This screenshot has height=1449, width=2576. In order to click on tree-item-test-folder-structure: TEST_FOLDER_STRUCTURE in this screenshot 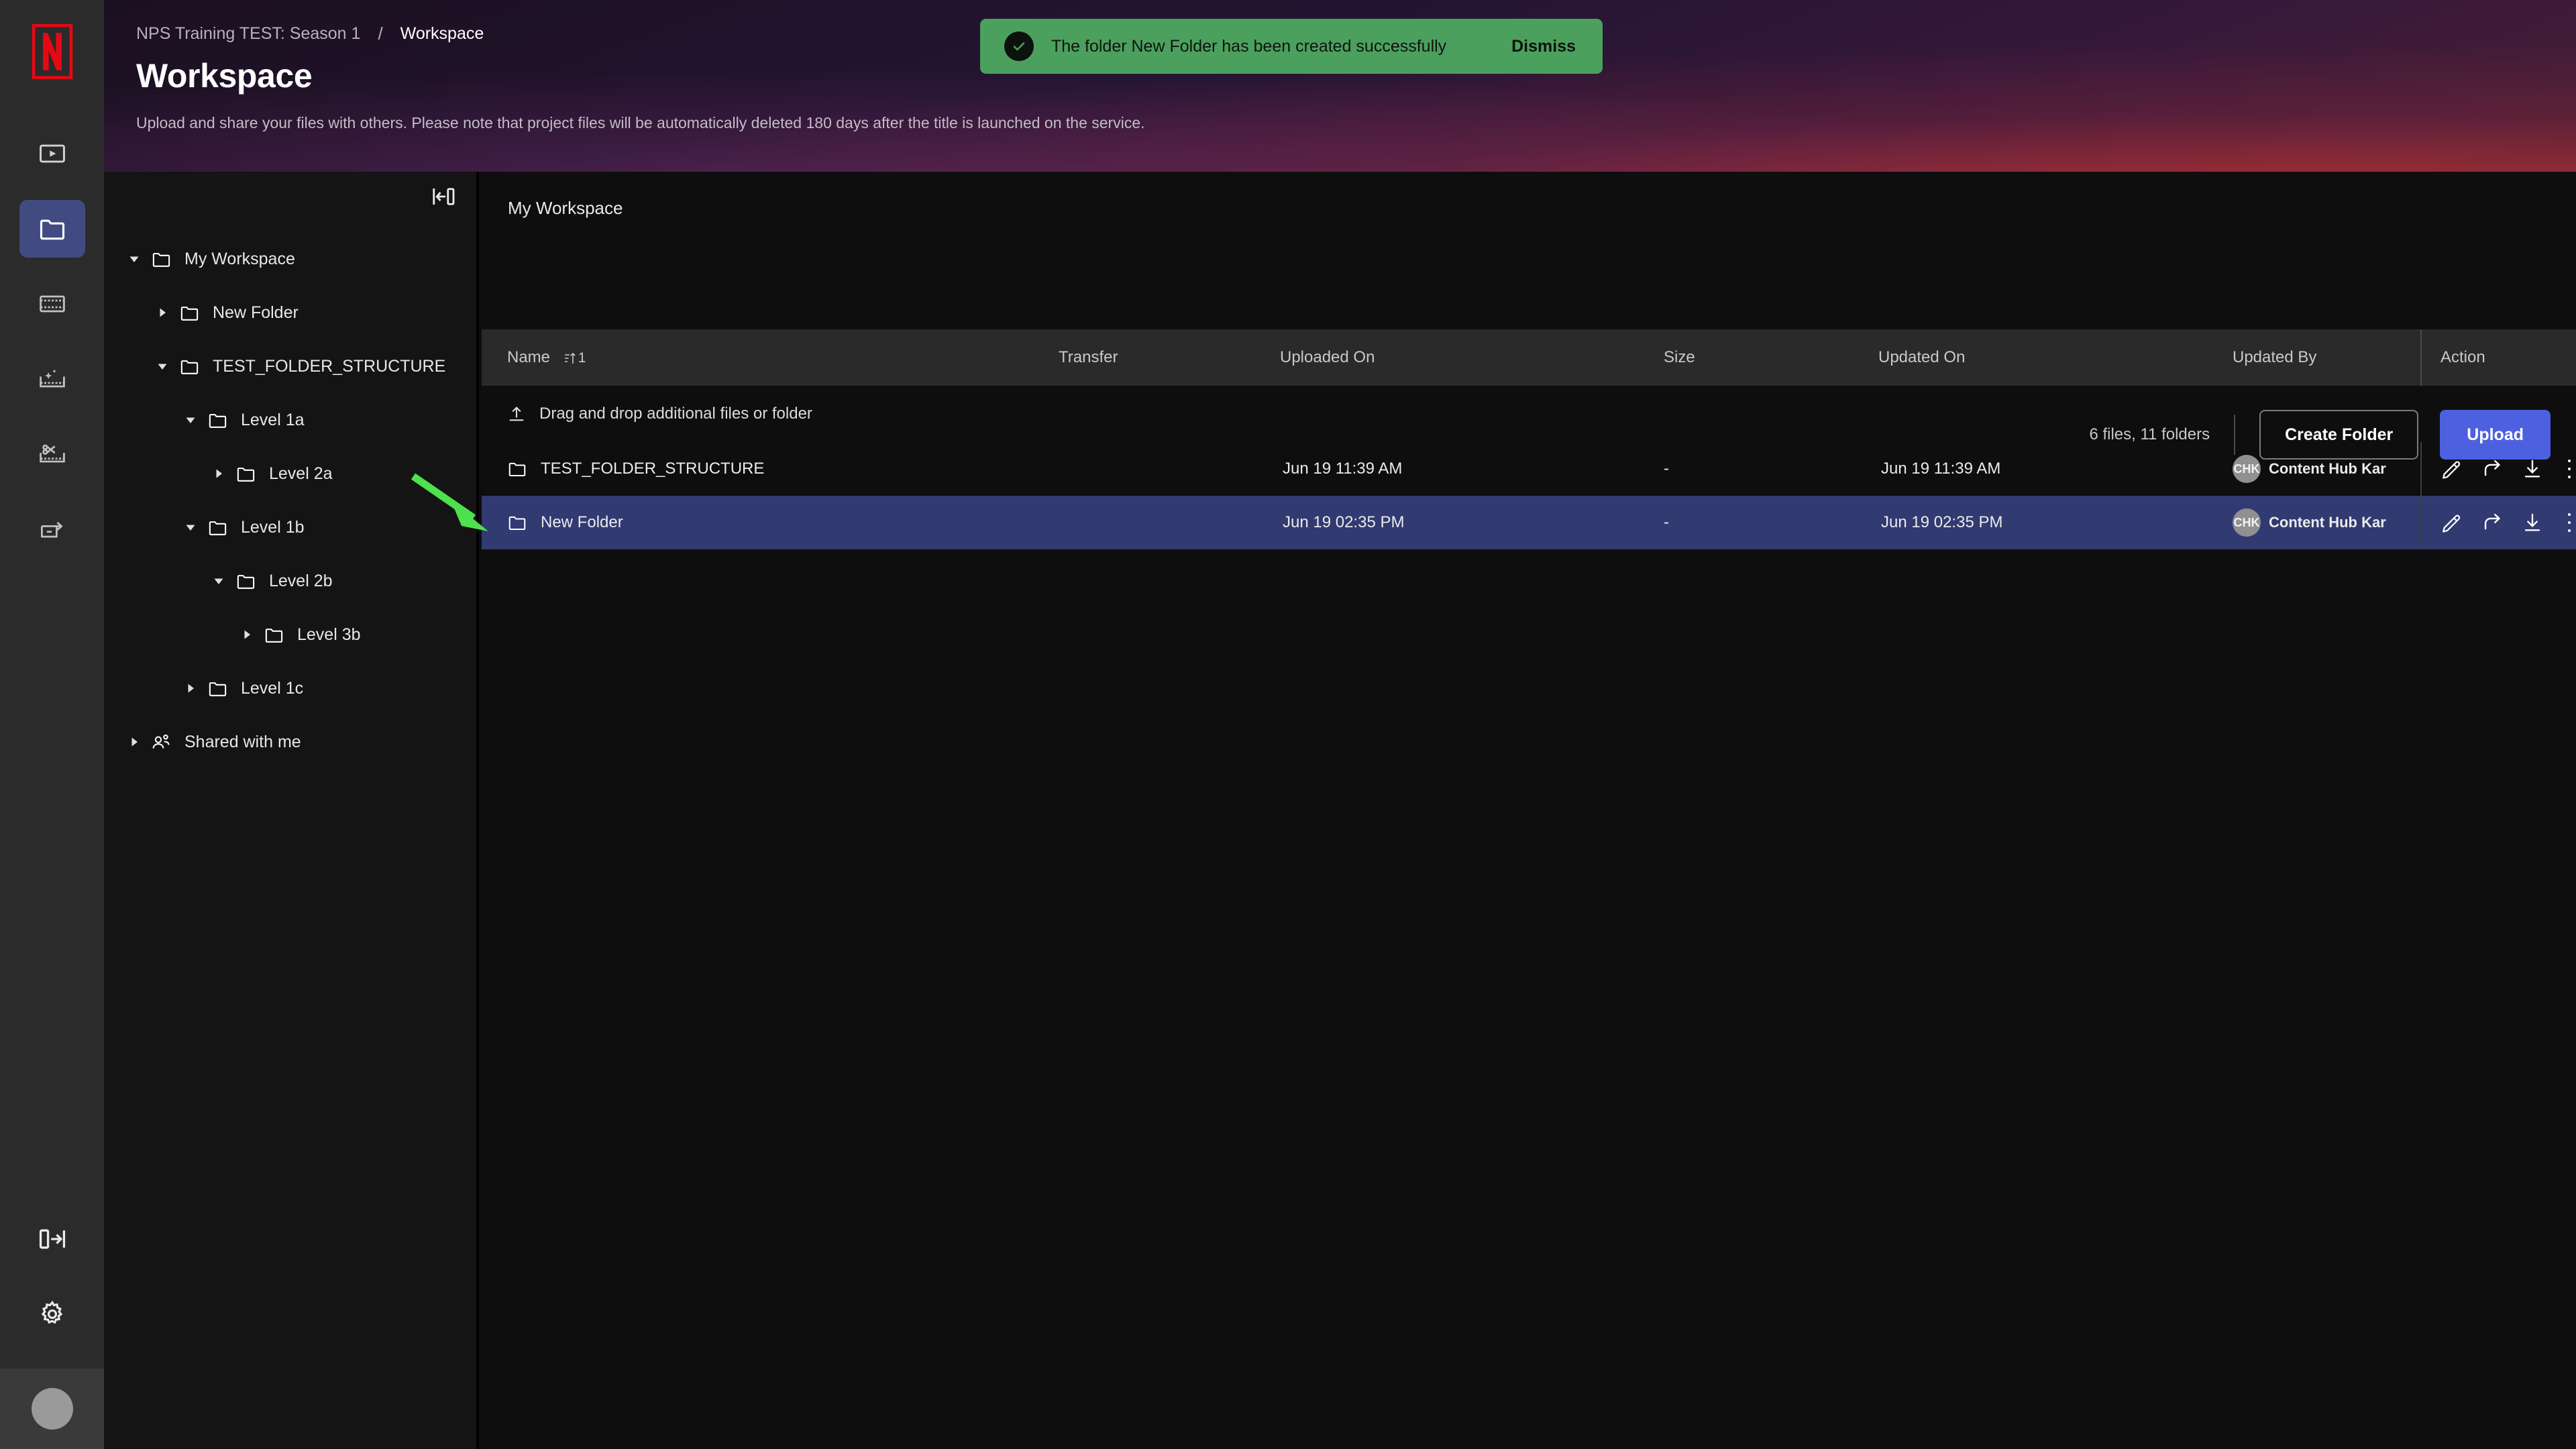, I will do `click(290, 366)`.